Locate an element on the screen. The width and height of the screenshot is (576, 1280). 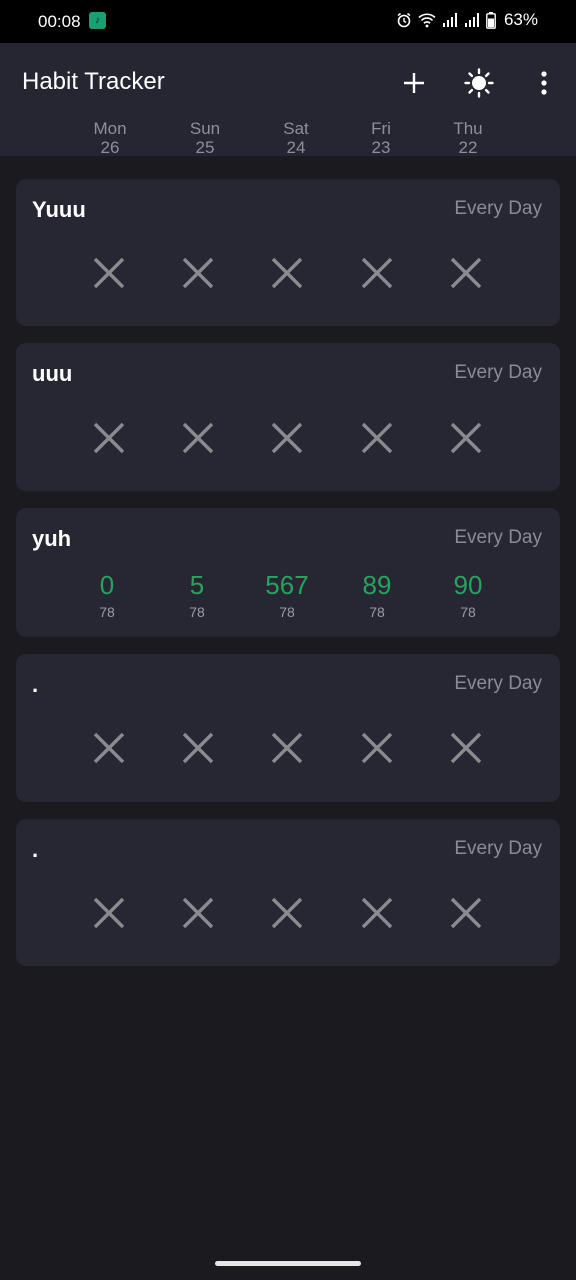
more-vert-icon is located at coordinates (544, 83).